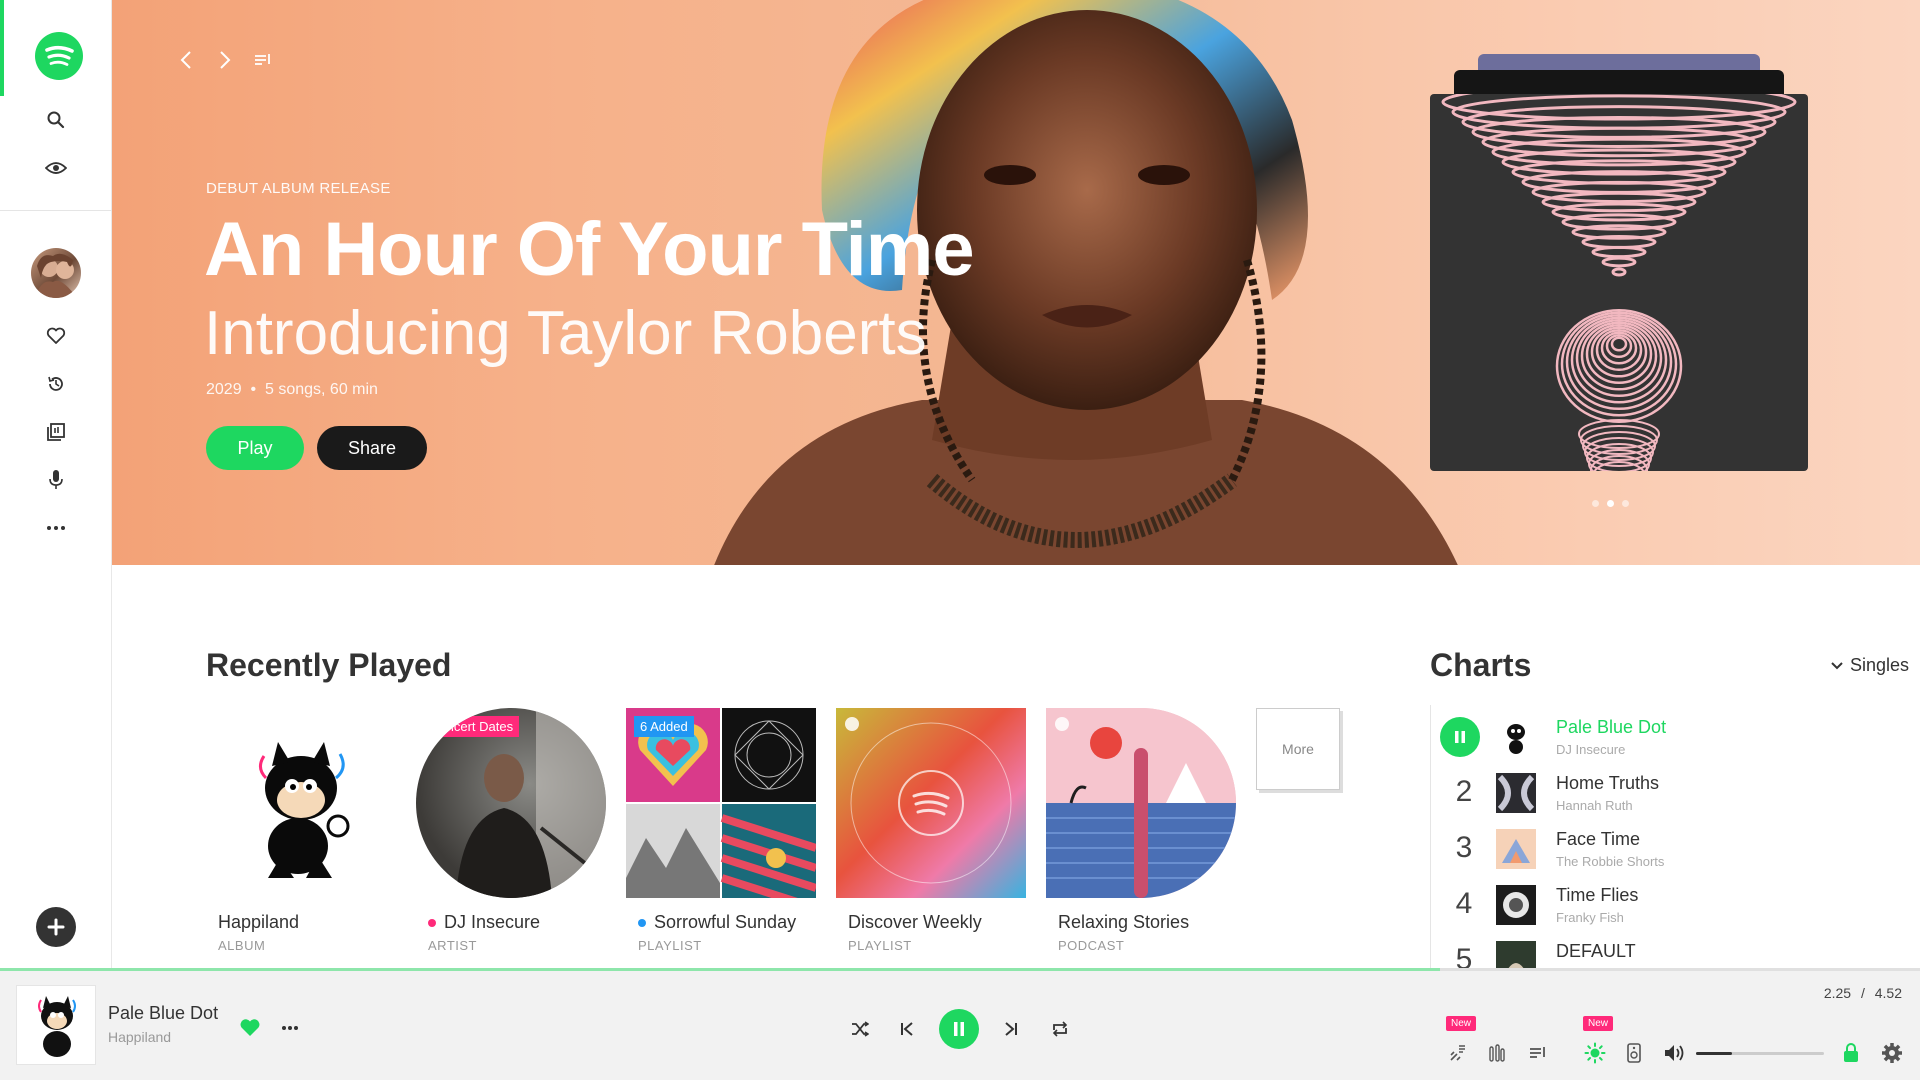  What do you see at coordinates (1675, 1053) in the screenshot?
I see `volume-icon` at bounding box center [1675, 1053].